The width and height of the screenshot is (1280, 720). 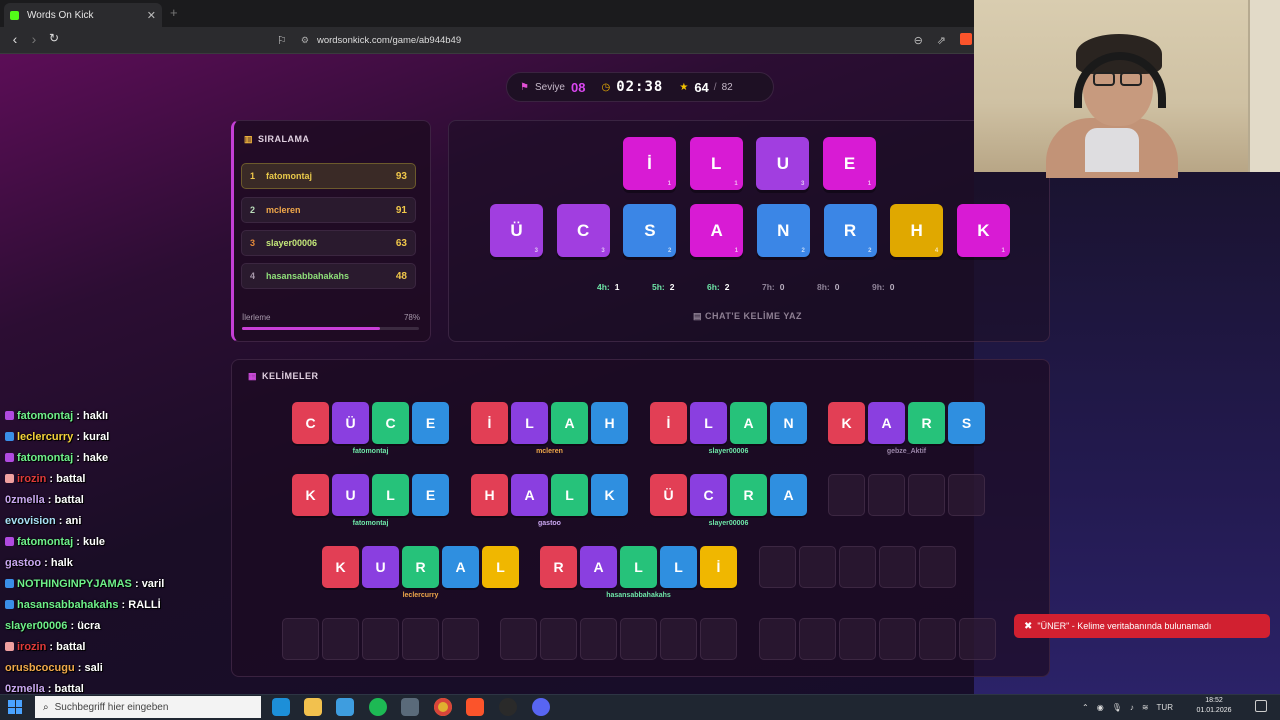 I want to click on word-letter-tile: K, so click(x=310, y=495).